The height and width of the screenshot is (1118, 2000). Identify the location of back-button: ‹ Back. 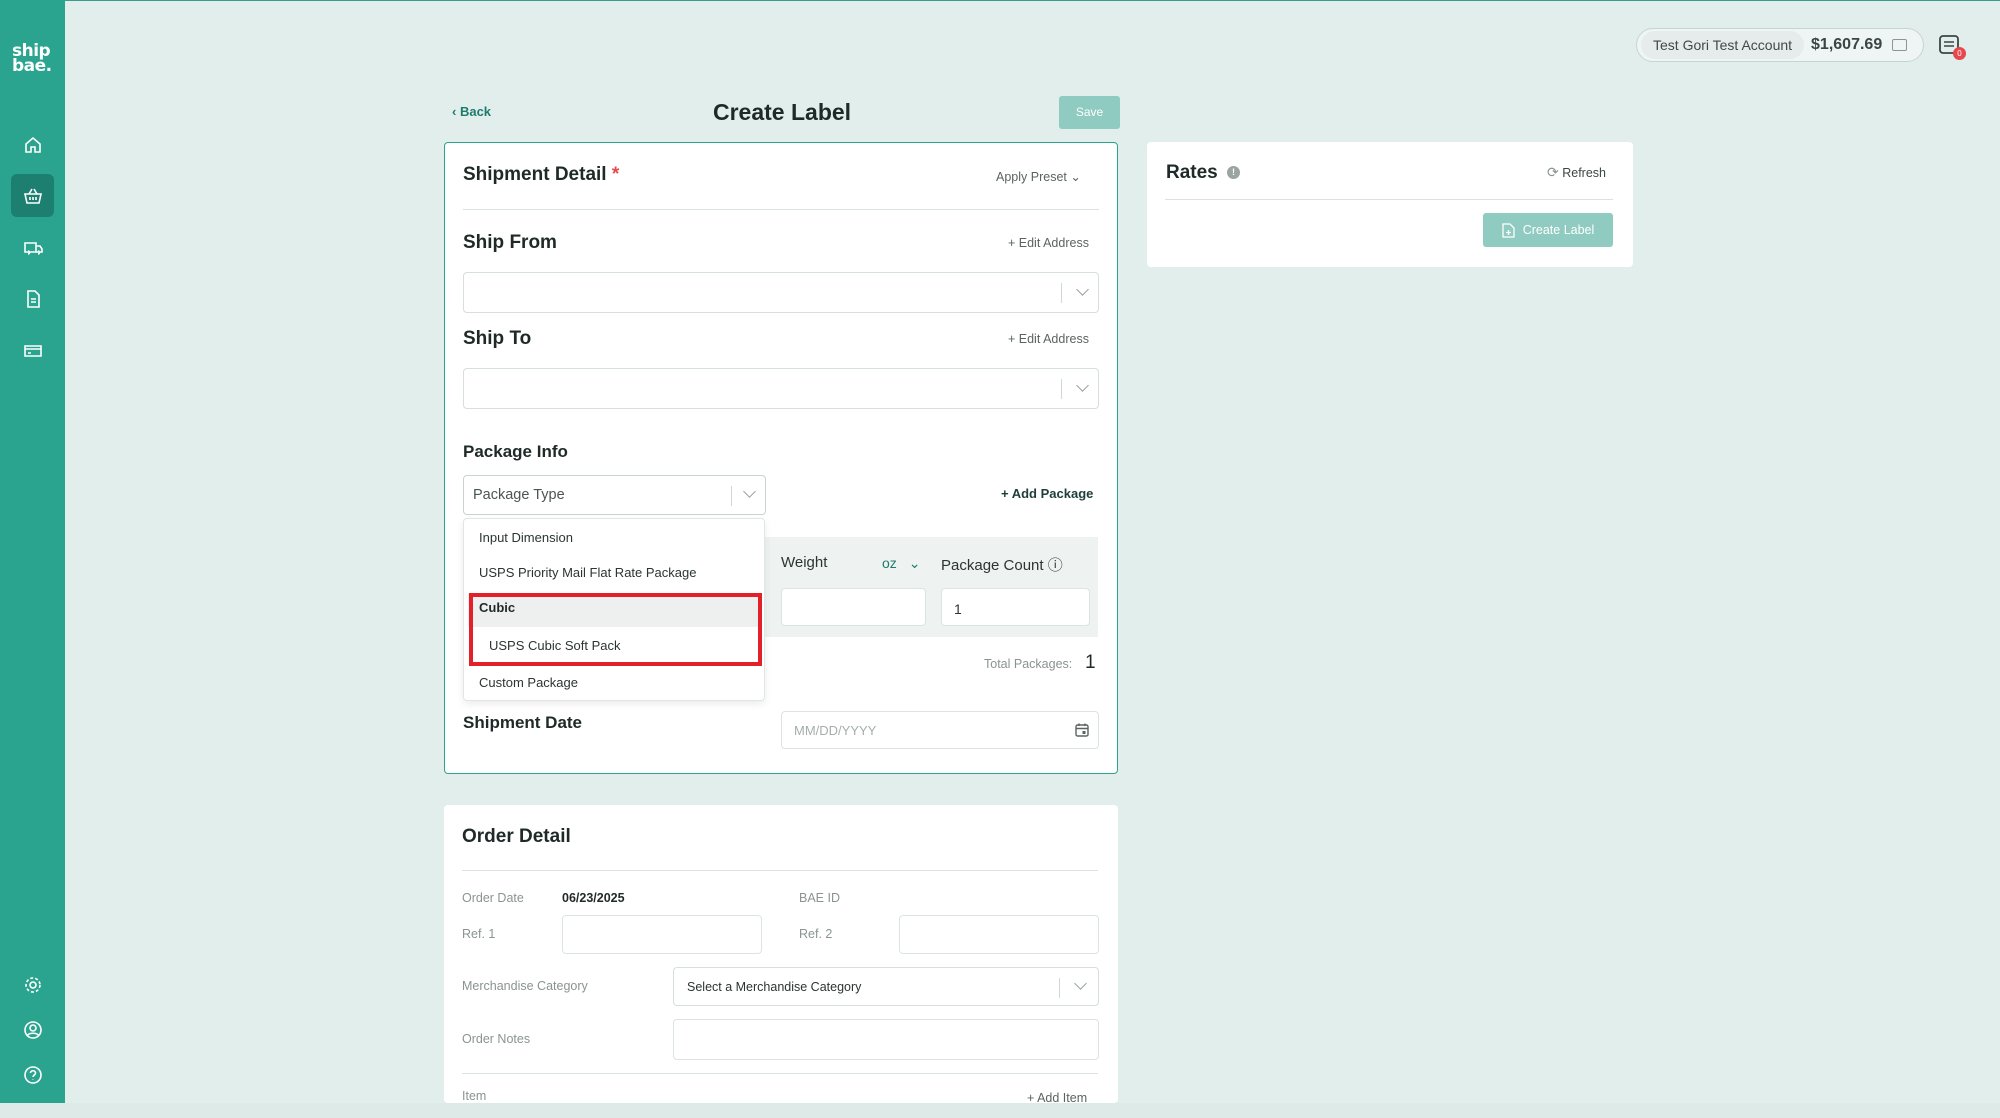
(471, 111).